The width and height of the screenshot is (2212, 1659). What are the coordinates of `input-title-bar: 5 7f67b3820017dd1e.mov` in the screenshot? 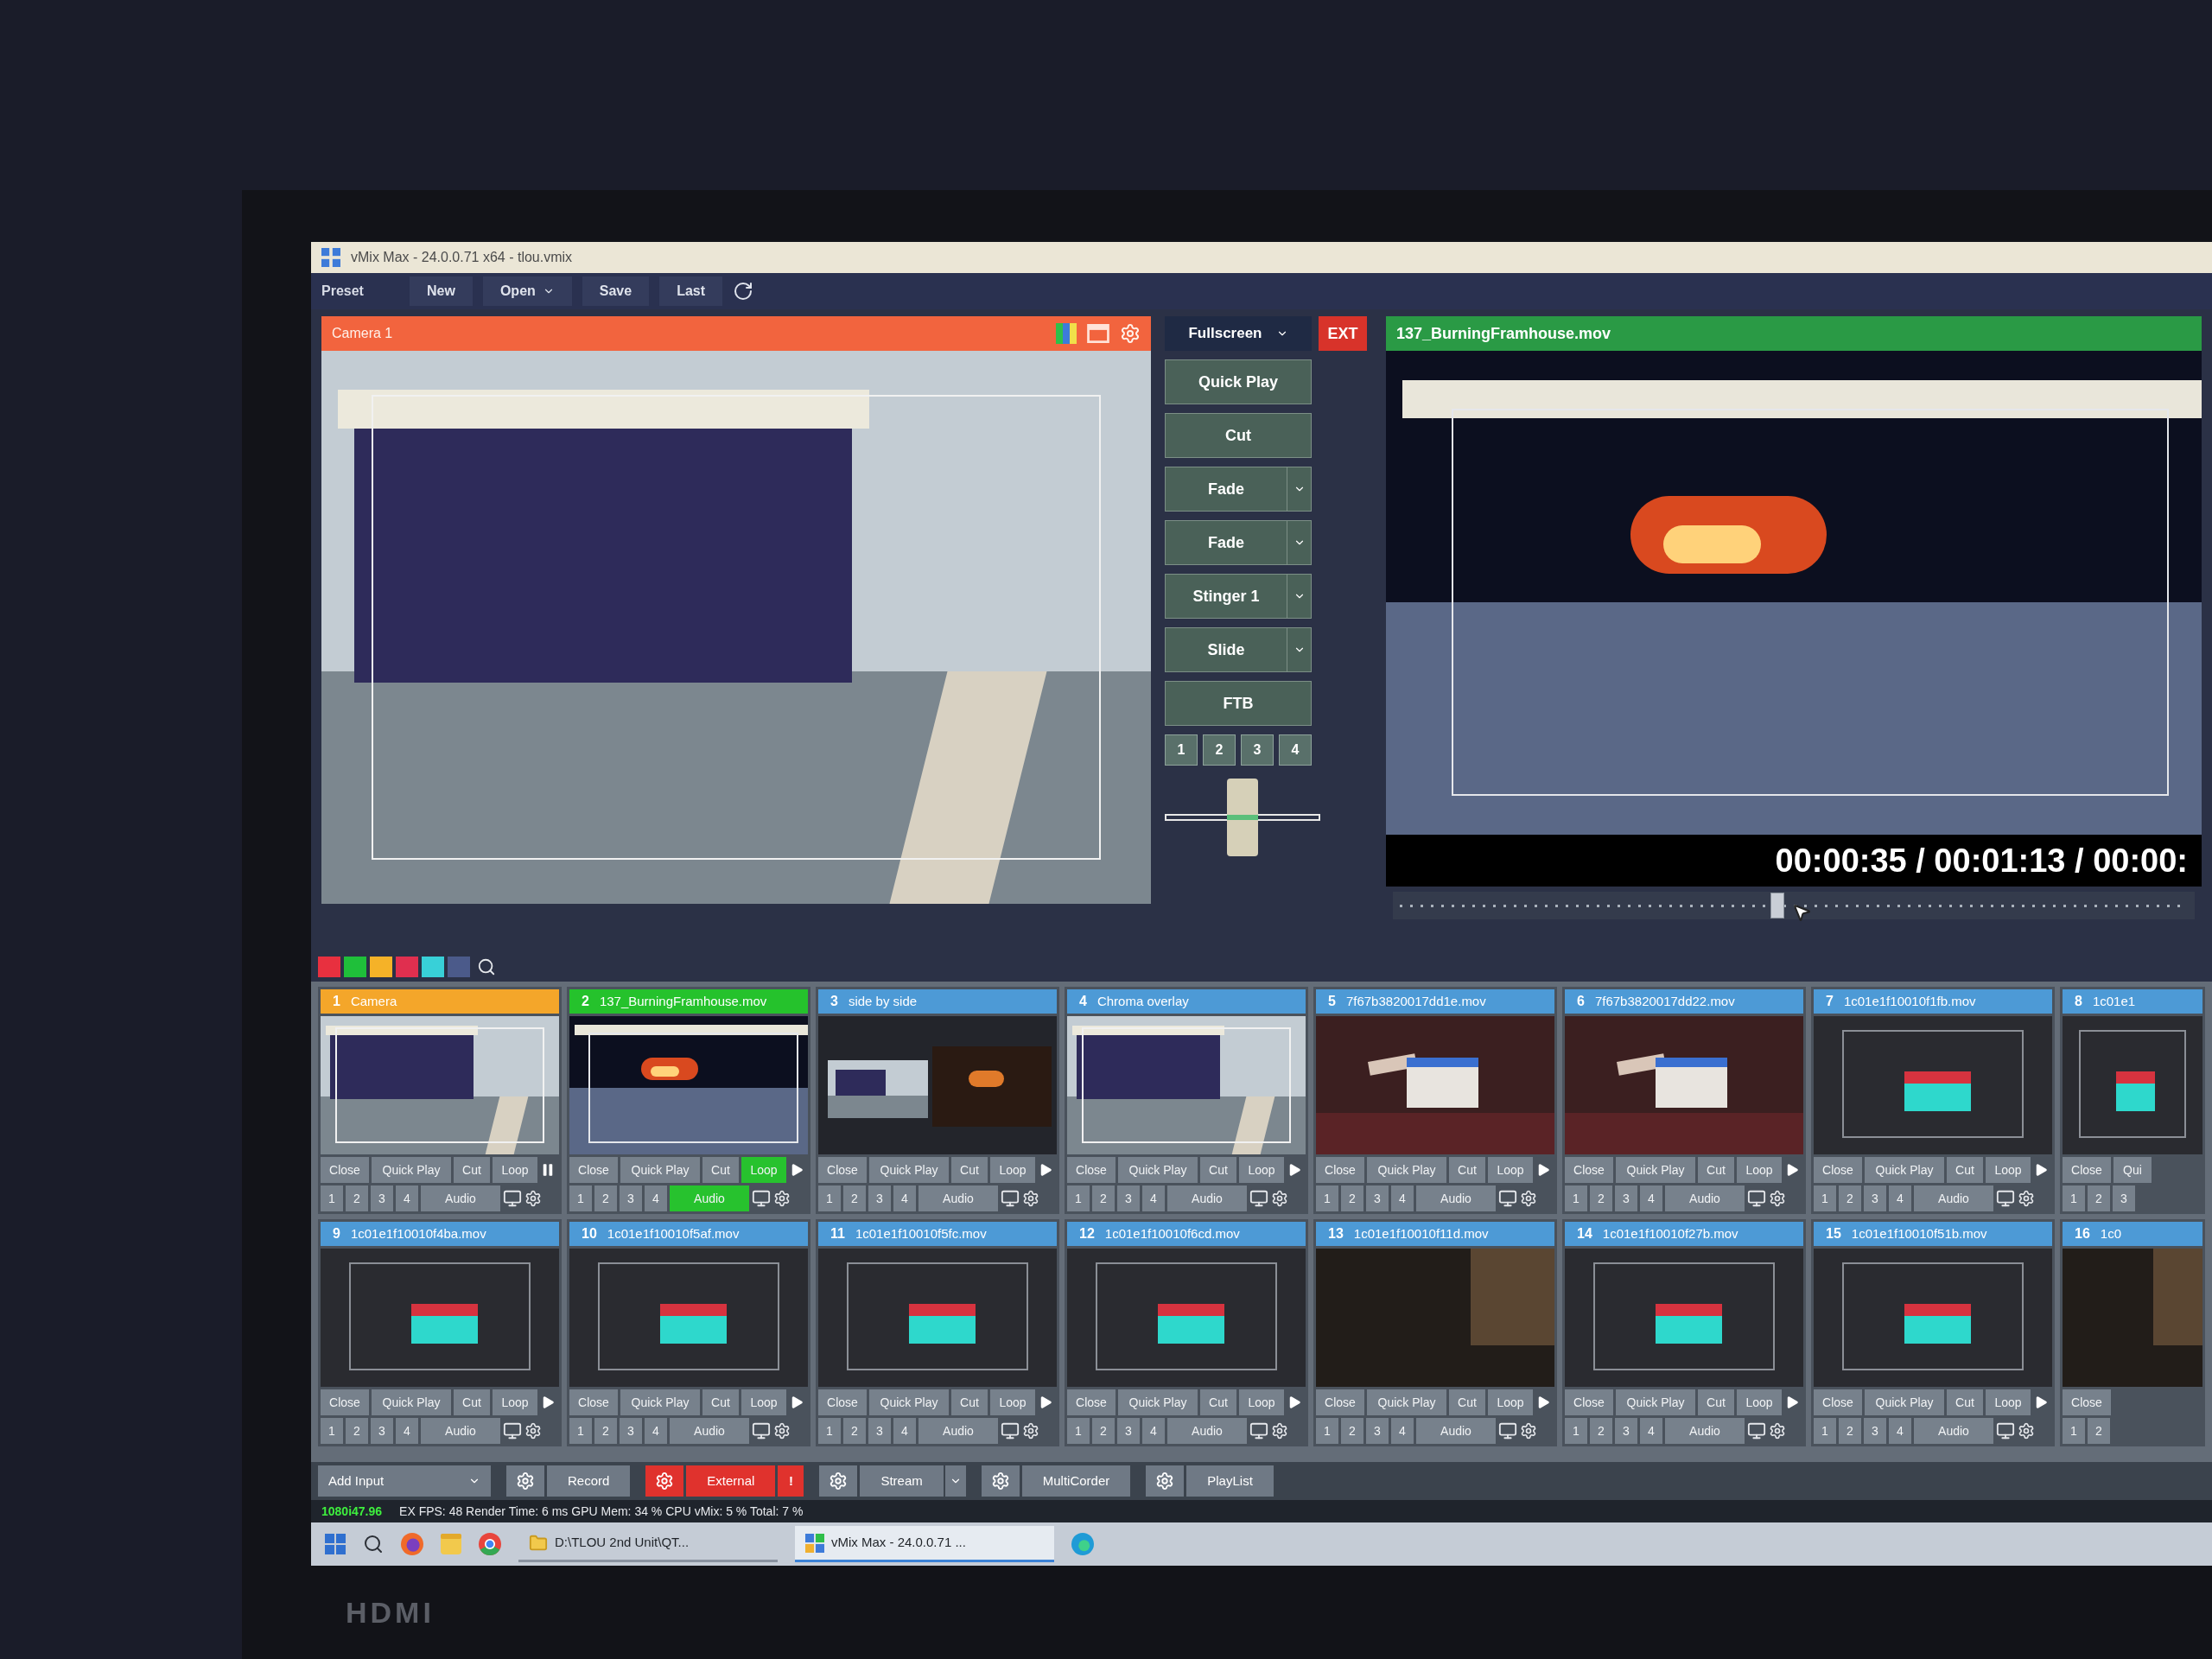 It's located at (1435, 1001).